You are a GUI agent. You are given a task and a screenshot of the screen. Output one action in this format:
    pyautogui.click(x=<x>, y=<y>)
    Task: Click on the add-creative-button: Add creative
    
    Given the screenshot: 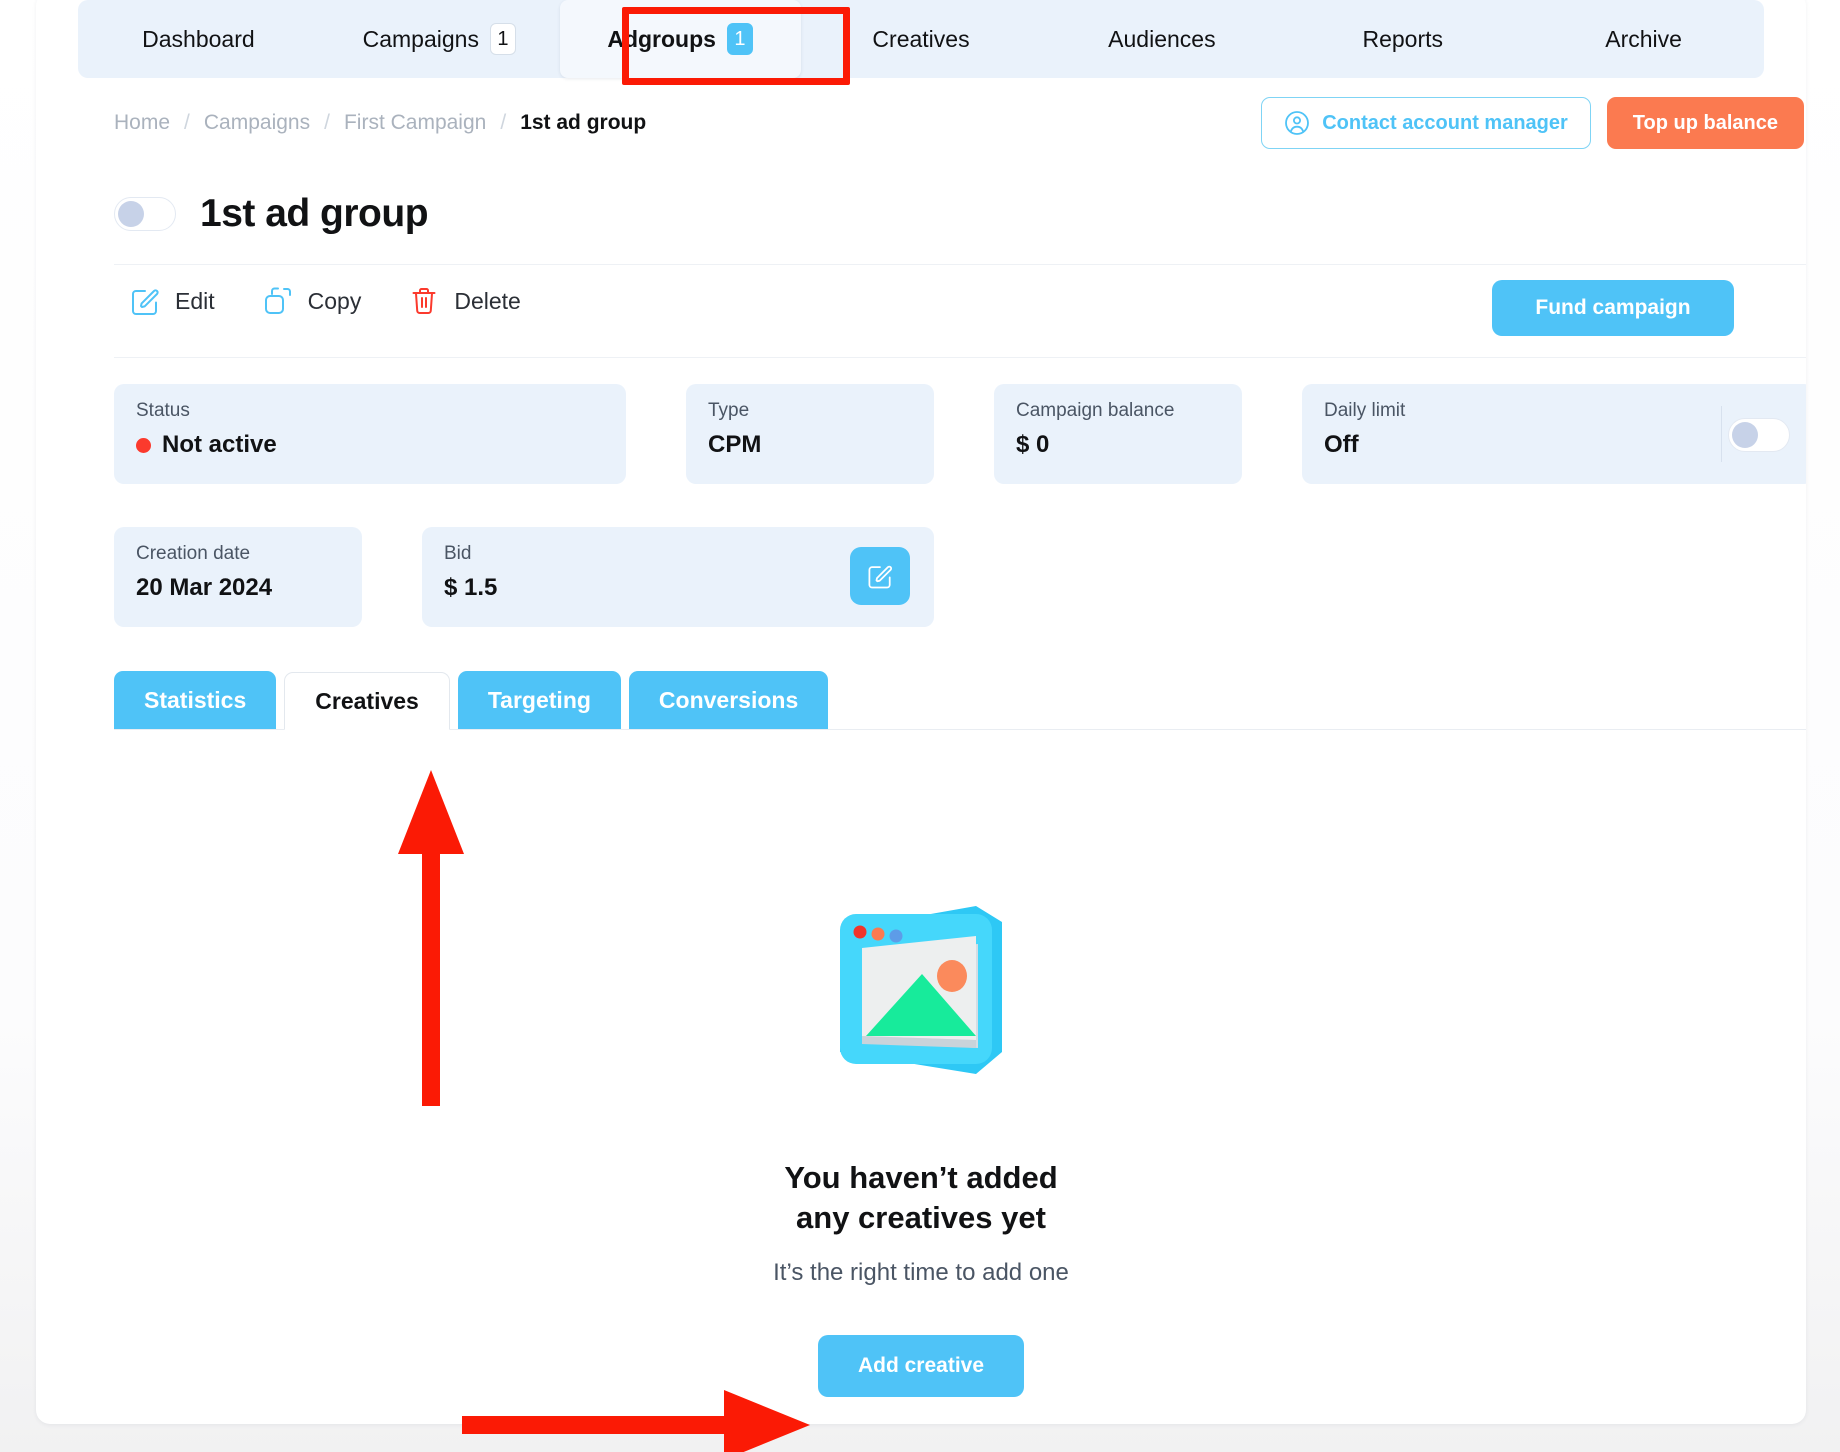 What is the action you would take?
    pyautogui.click(x=921, y=1366)
    